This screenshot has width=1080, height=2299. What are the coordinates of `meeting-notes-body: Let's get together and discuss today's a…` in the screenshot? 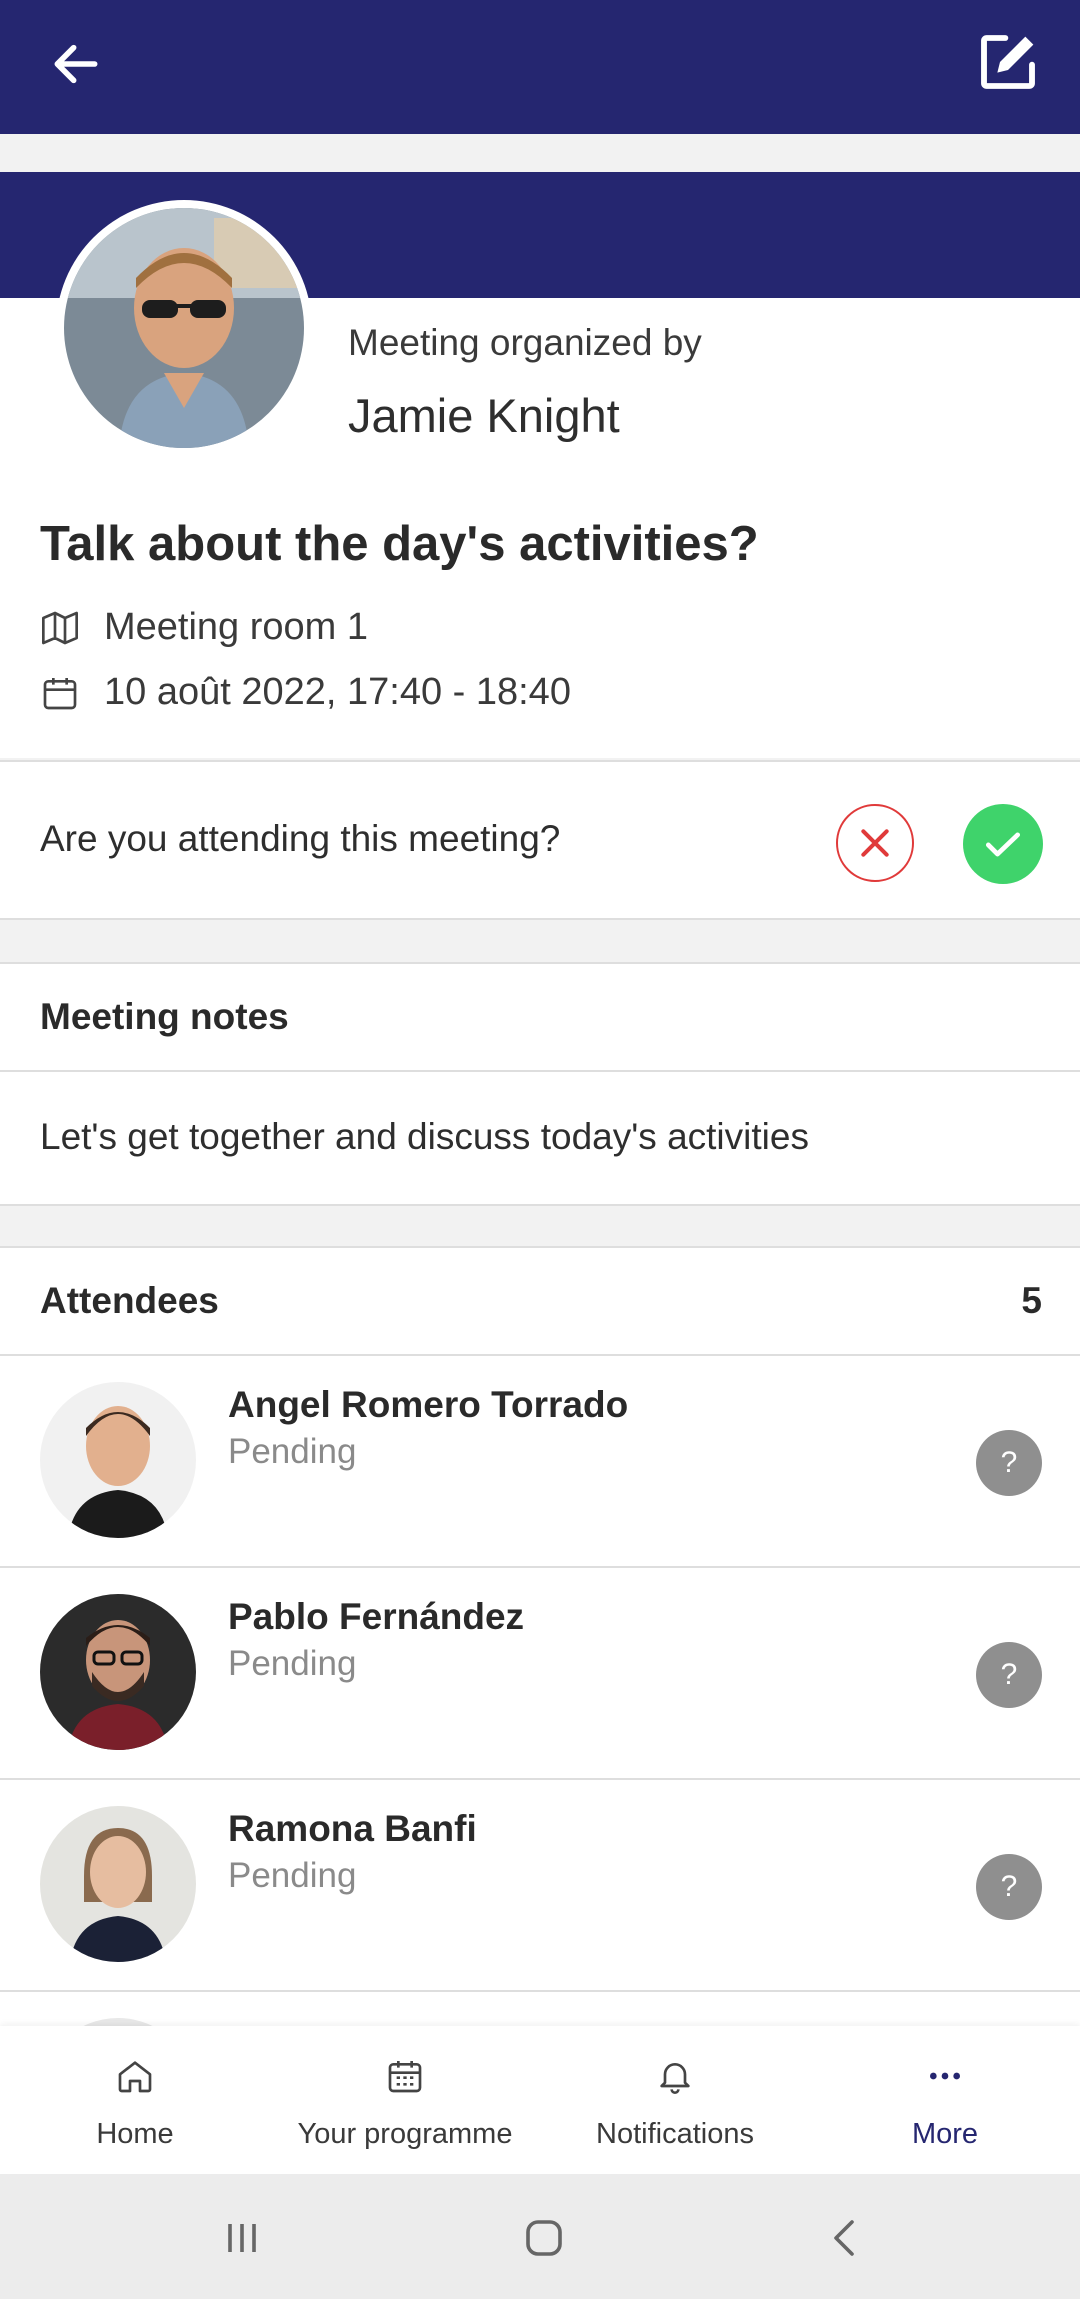 It's located at (540, 1139).